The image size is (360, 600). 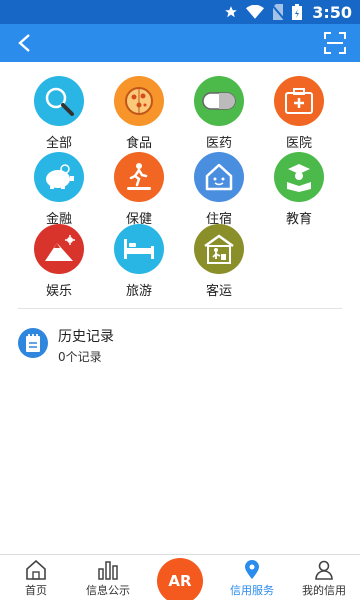 I want to click on category-label: 旅游, so click(x=138, y=291).